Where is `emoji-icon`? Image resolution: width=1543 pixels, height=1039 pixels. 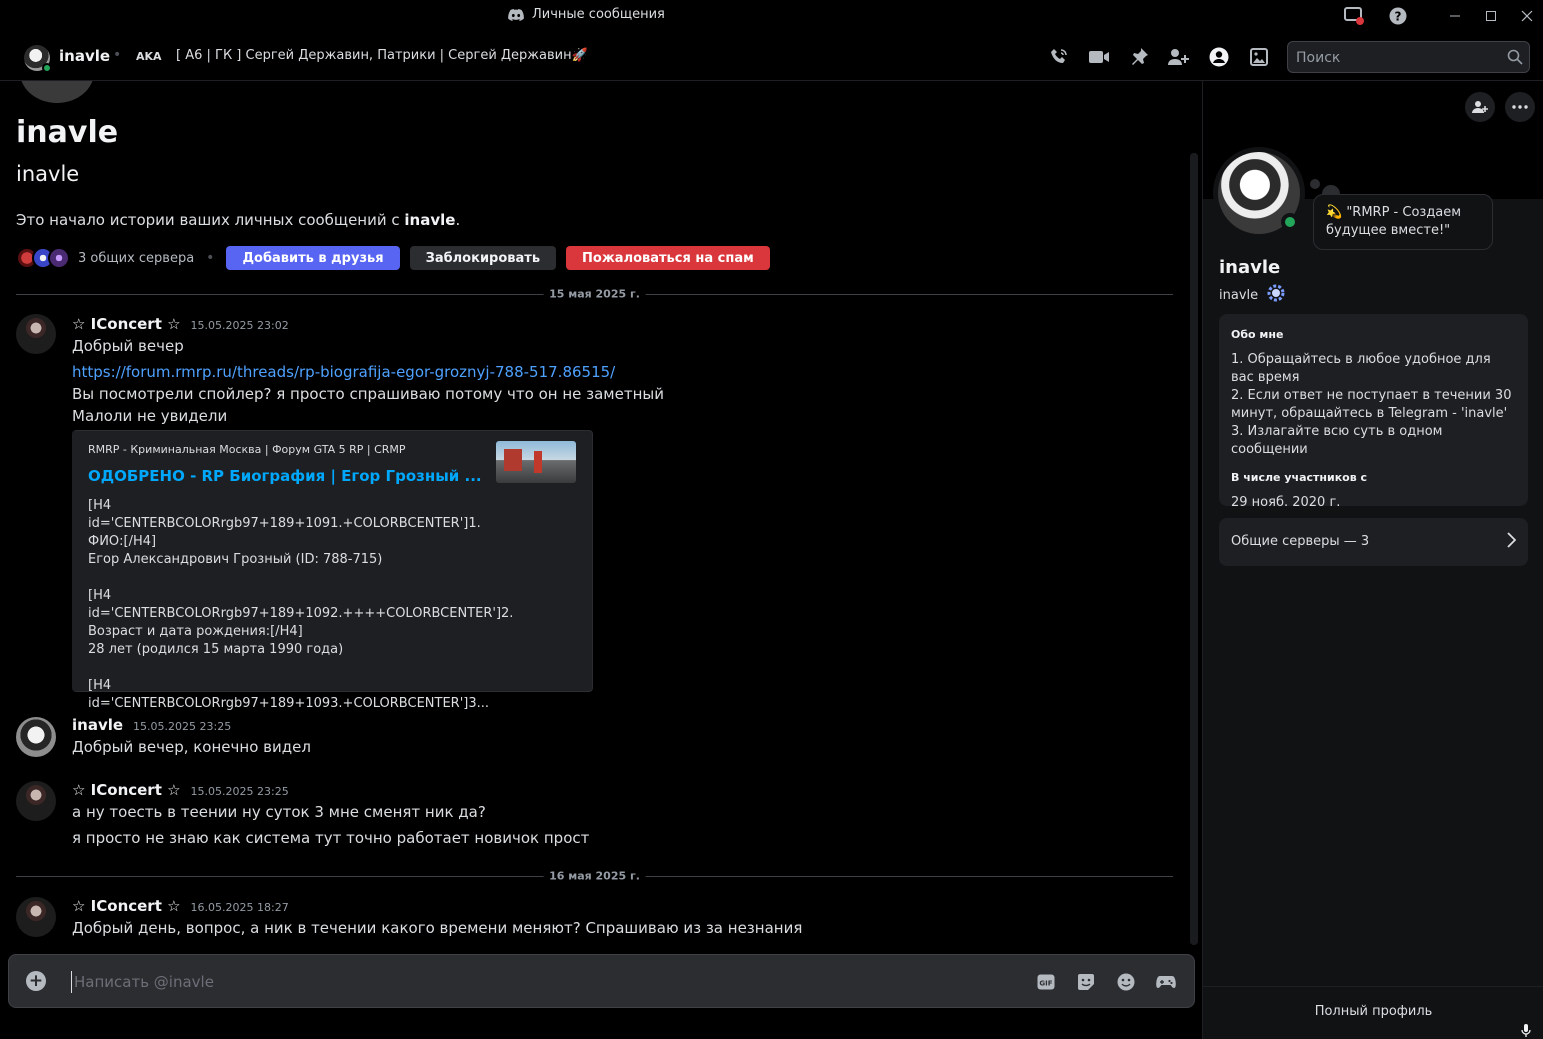 emoji-icon is located at coordinates (1126, 982).